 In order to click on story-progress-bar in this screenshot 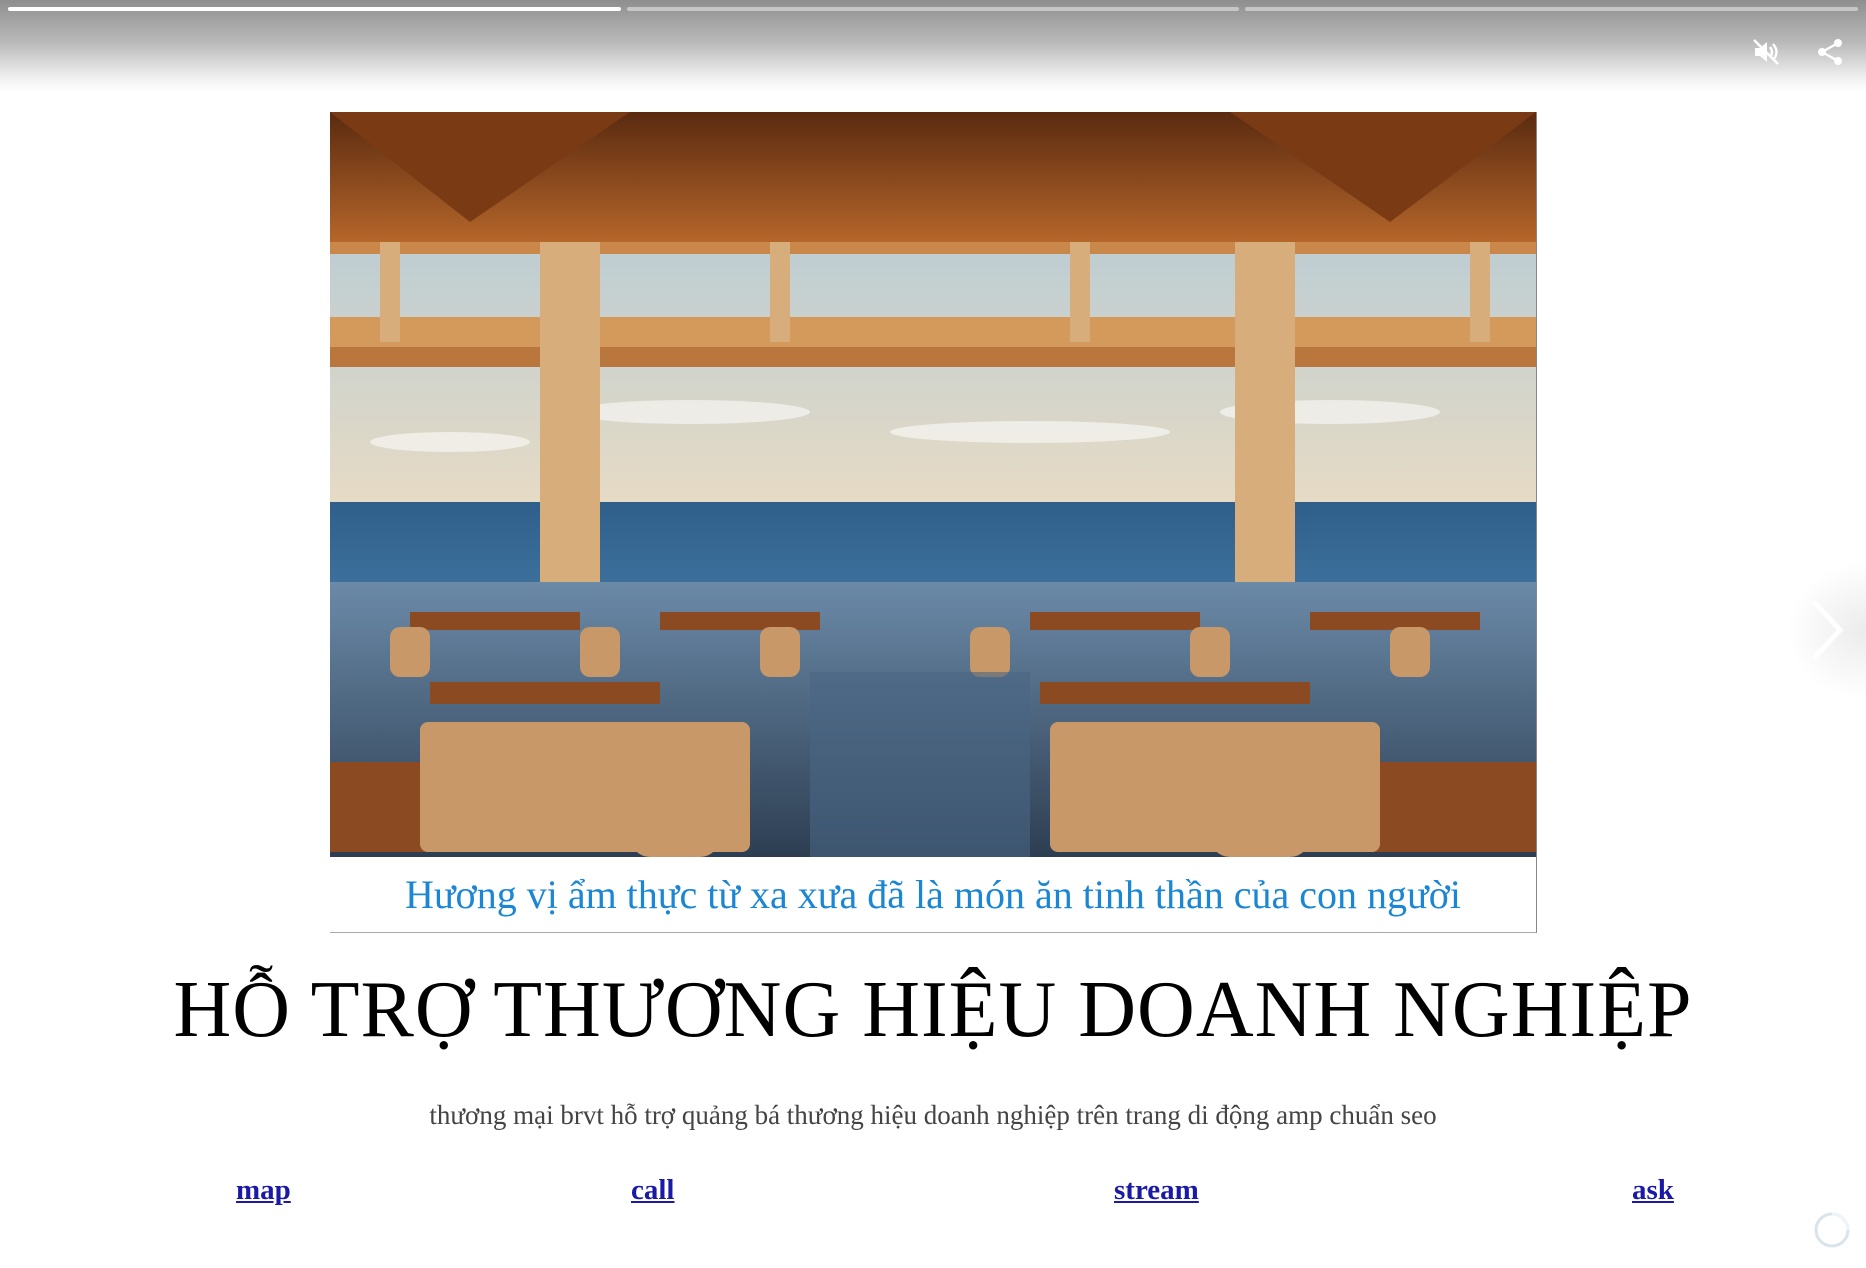, I will do `click(933, 9)`.